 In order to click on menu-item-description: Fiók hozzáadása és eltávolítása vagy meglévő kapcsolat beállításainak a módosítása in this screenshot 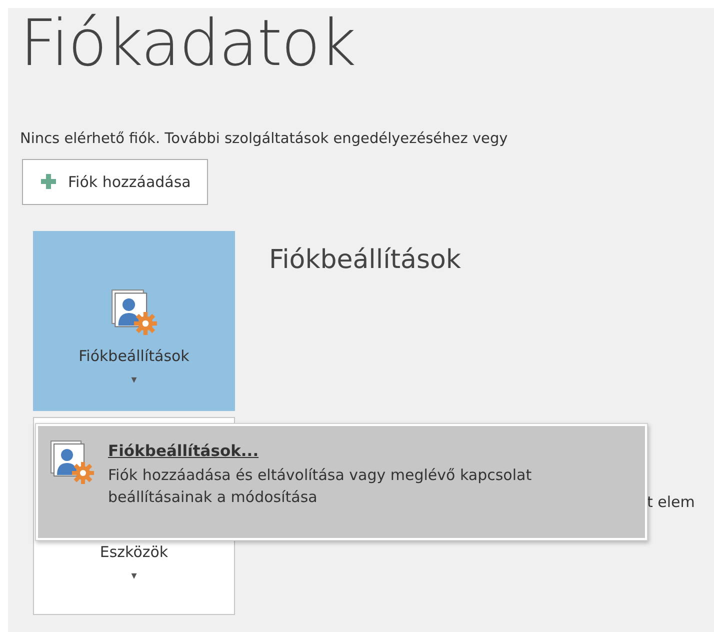, I will do `click(320, 486)`.